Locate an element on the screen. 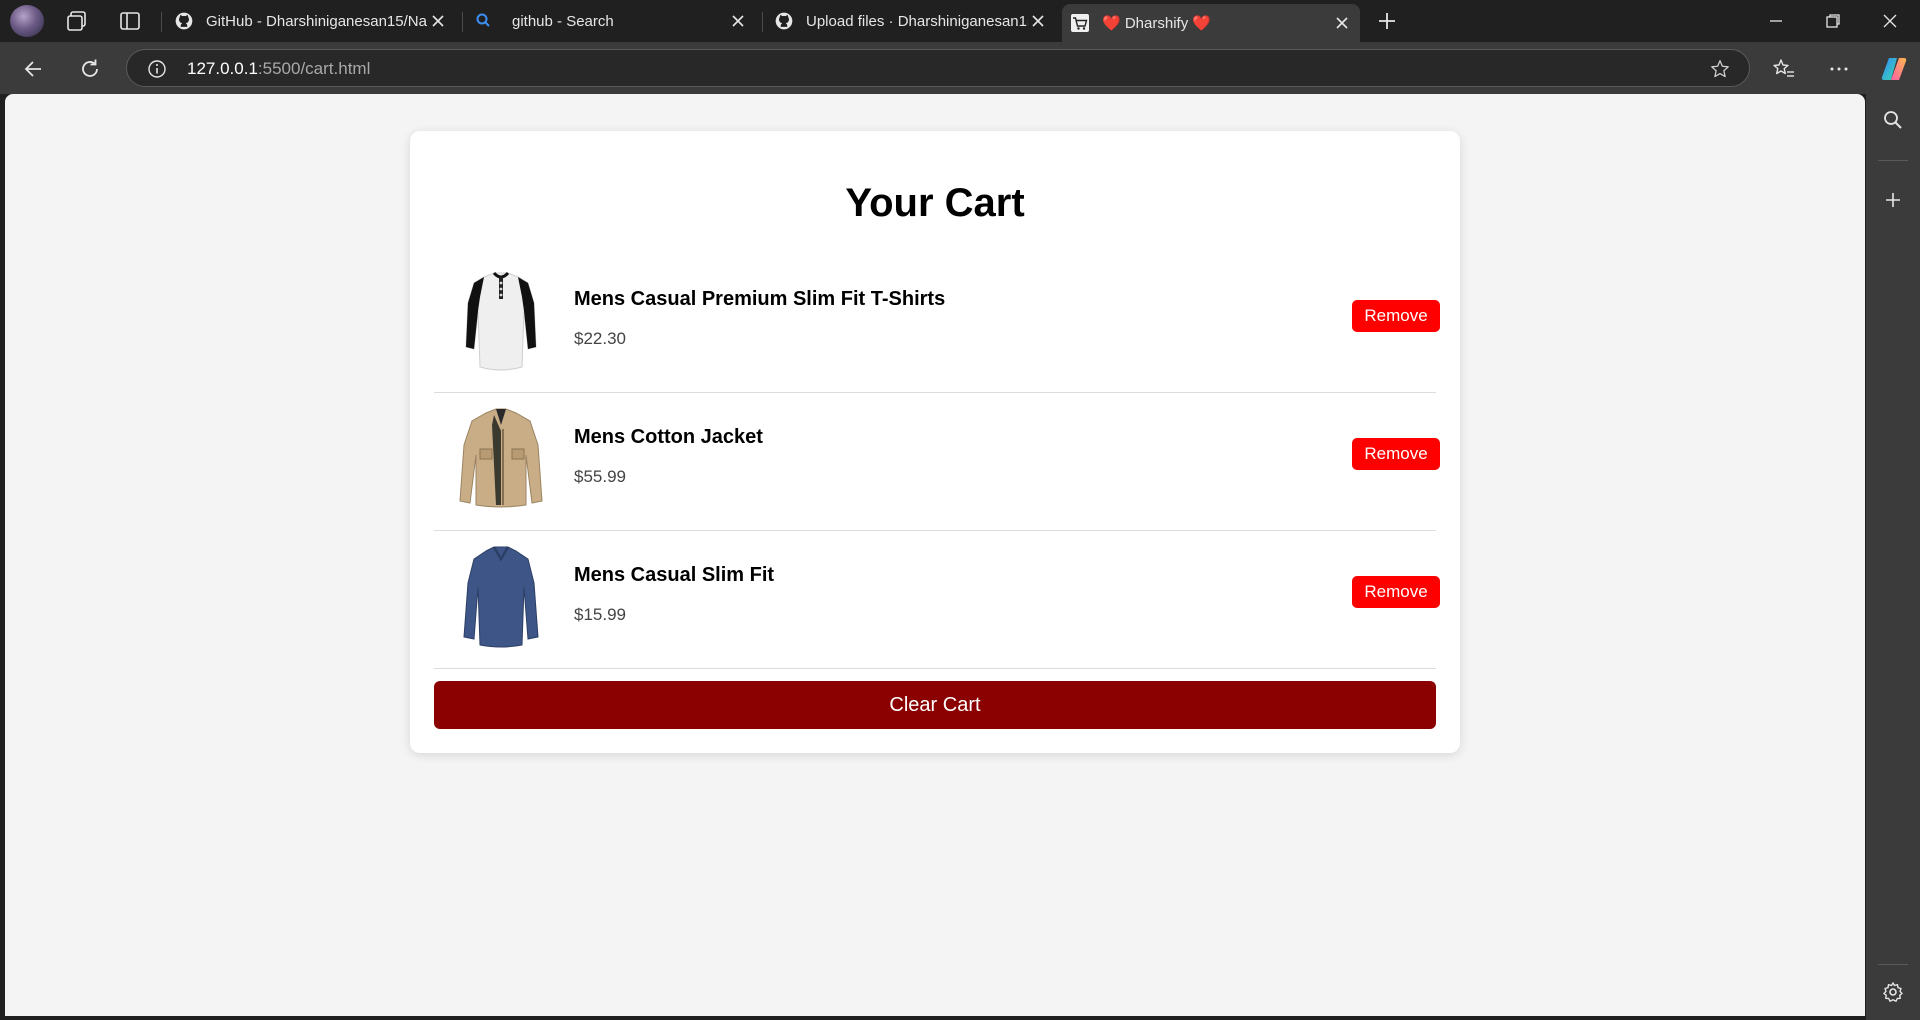  tab-github-repo: GitHub - Dharshiniganesan15/Na is located at coordinates (311, 21).